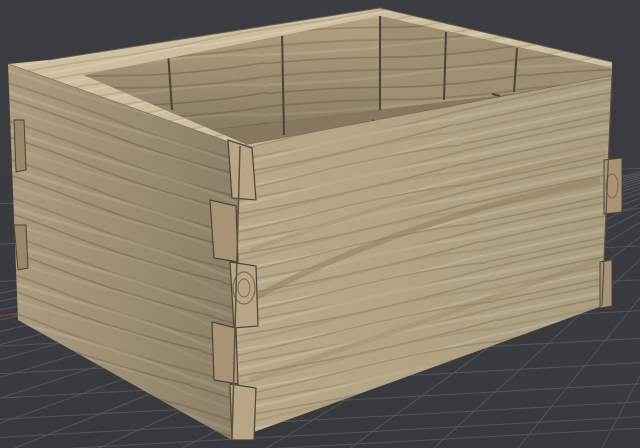 The height and width of the screenshot is (448, 640). I want to click on grid-line, so click(457, 437).